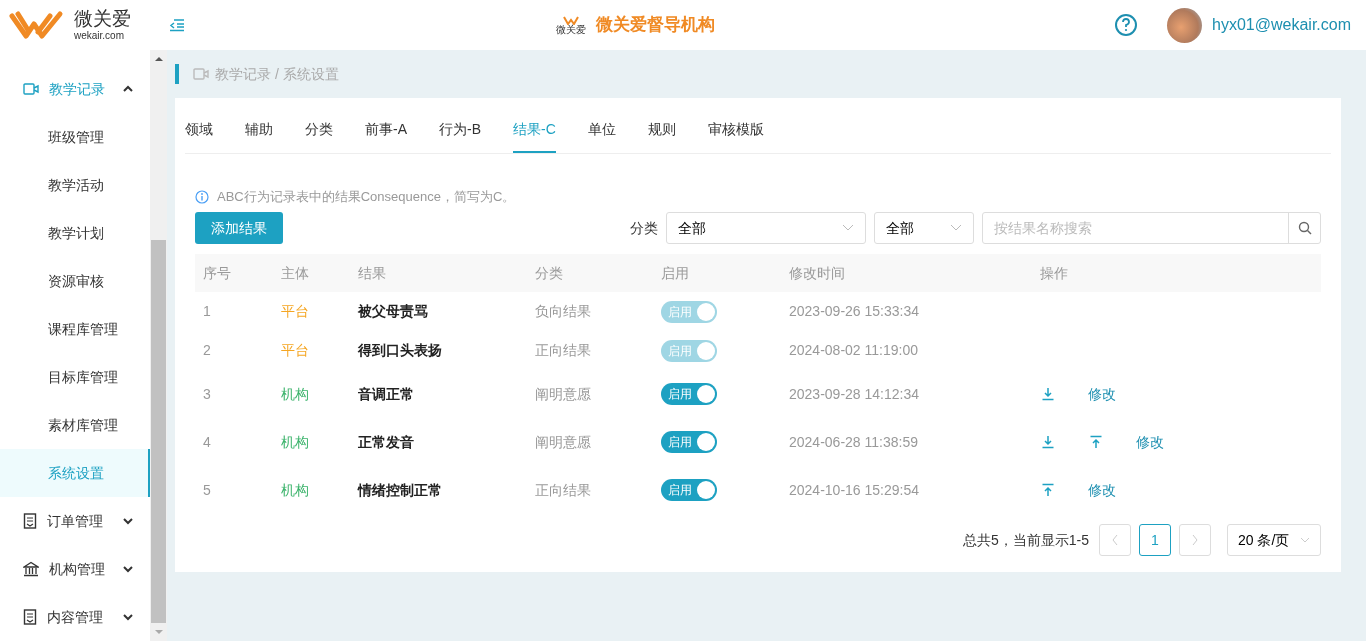 The width and height of the screenshot is (1366, 641). What do you see at coordinates (675, 273) in the screenshot?
I see `column-header: 启用` at bounding box center [675, 273].